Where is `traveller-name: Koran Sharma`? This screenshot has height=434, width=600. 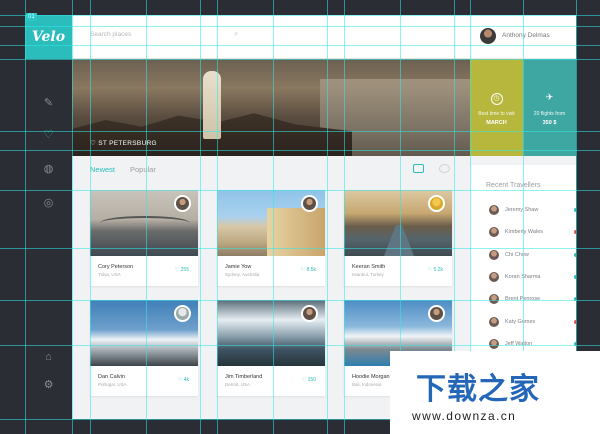 traveller-name: Koran Sharma is located at coordinates (523, 277).